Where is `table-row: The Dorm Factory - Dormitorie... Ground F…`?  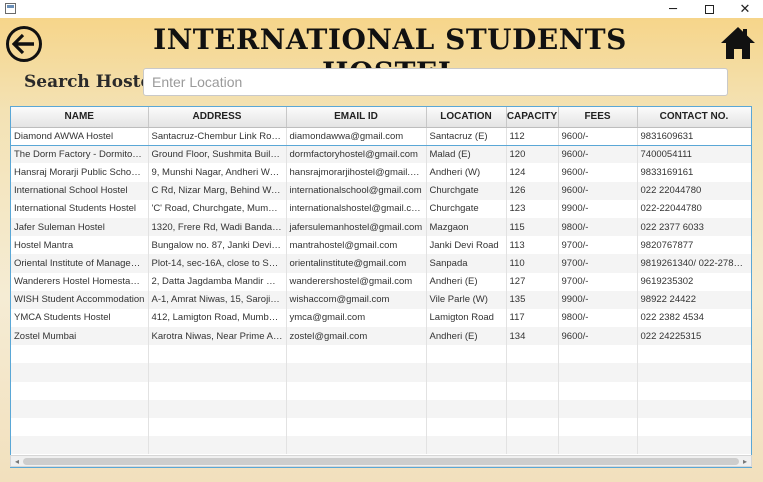
table-row: The Dorm Factory - Dormitorie... Ground F… is located at coordinates (381, 154).